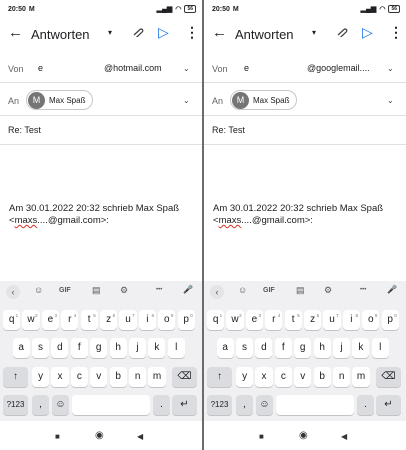 Image resolution: width=406 pixels, height=450 pixels. Describe the element at coordinates (176, 348) in the screenshot. I see `key-l: l` at that location.